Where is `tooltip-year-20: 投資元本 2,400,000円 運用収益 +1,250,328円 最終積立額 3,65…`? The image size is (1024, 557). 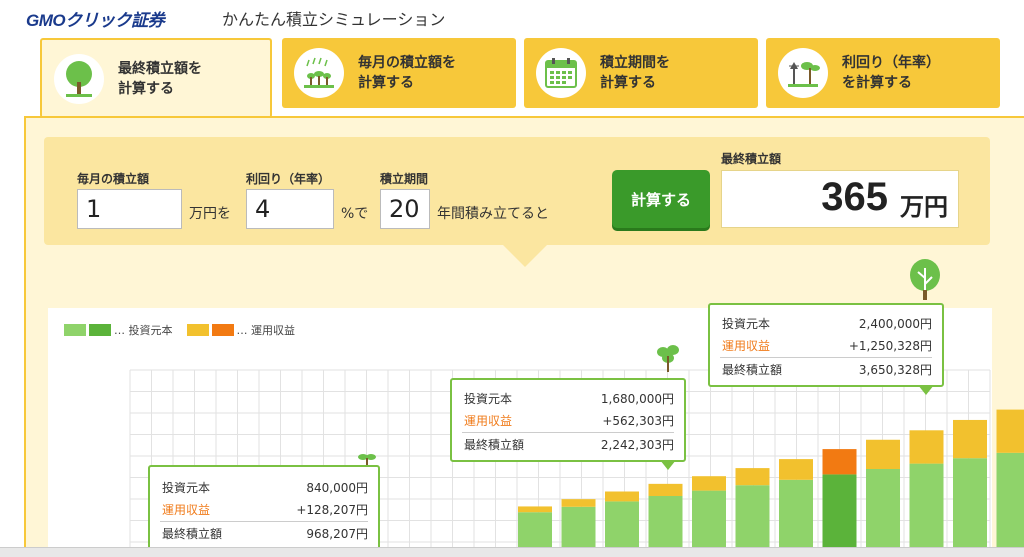 tooltip-year-20: 投資元本 2,400,000円 運用収益 +1,250,328円 最終積立額 3,65… is located at coordinates (826, 345).